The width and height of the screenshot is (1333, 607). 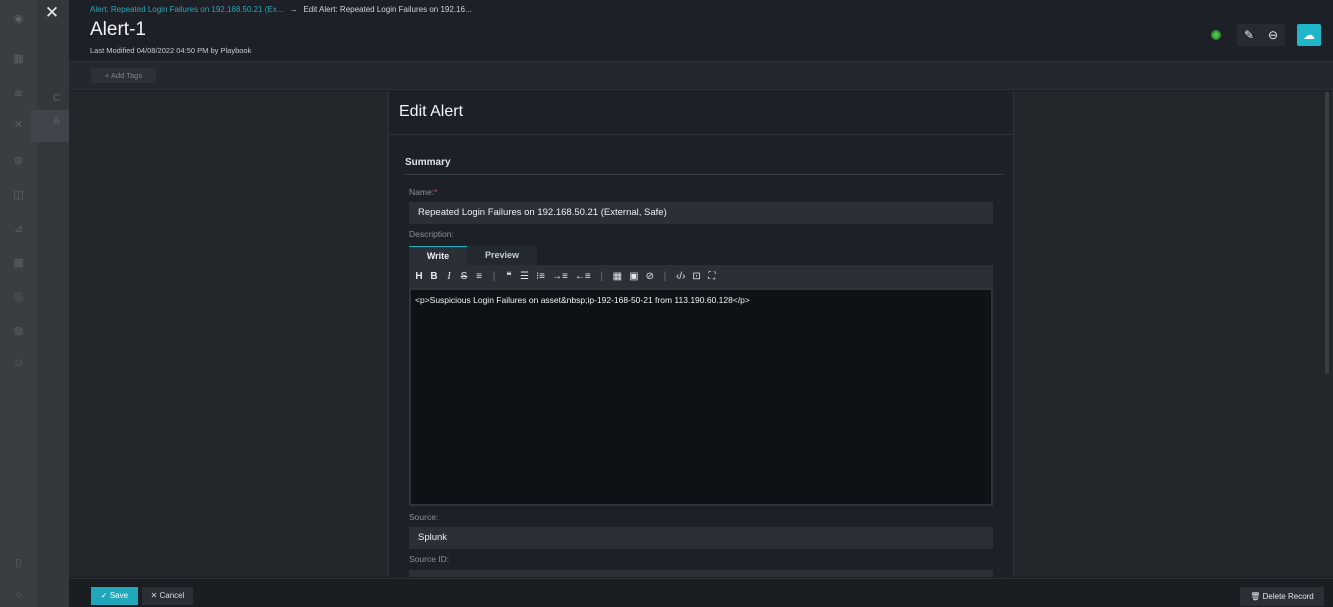 I want to click on reports-icon: ⊿, so click(x=18, y=229).